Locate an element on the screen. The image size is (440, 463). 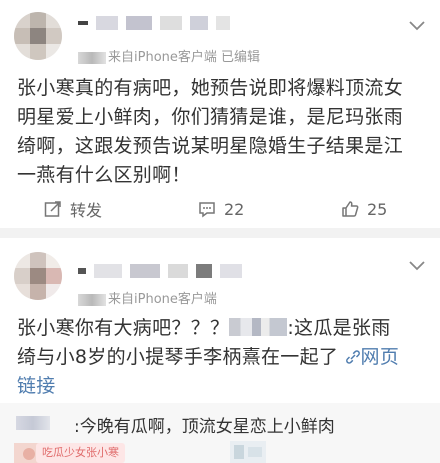
post-text-segment: 张小寒你有大病吧？？？ is located at coordinates (123, 328).